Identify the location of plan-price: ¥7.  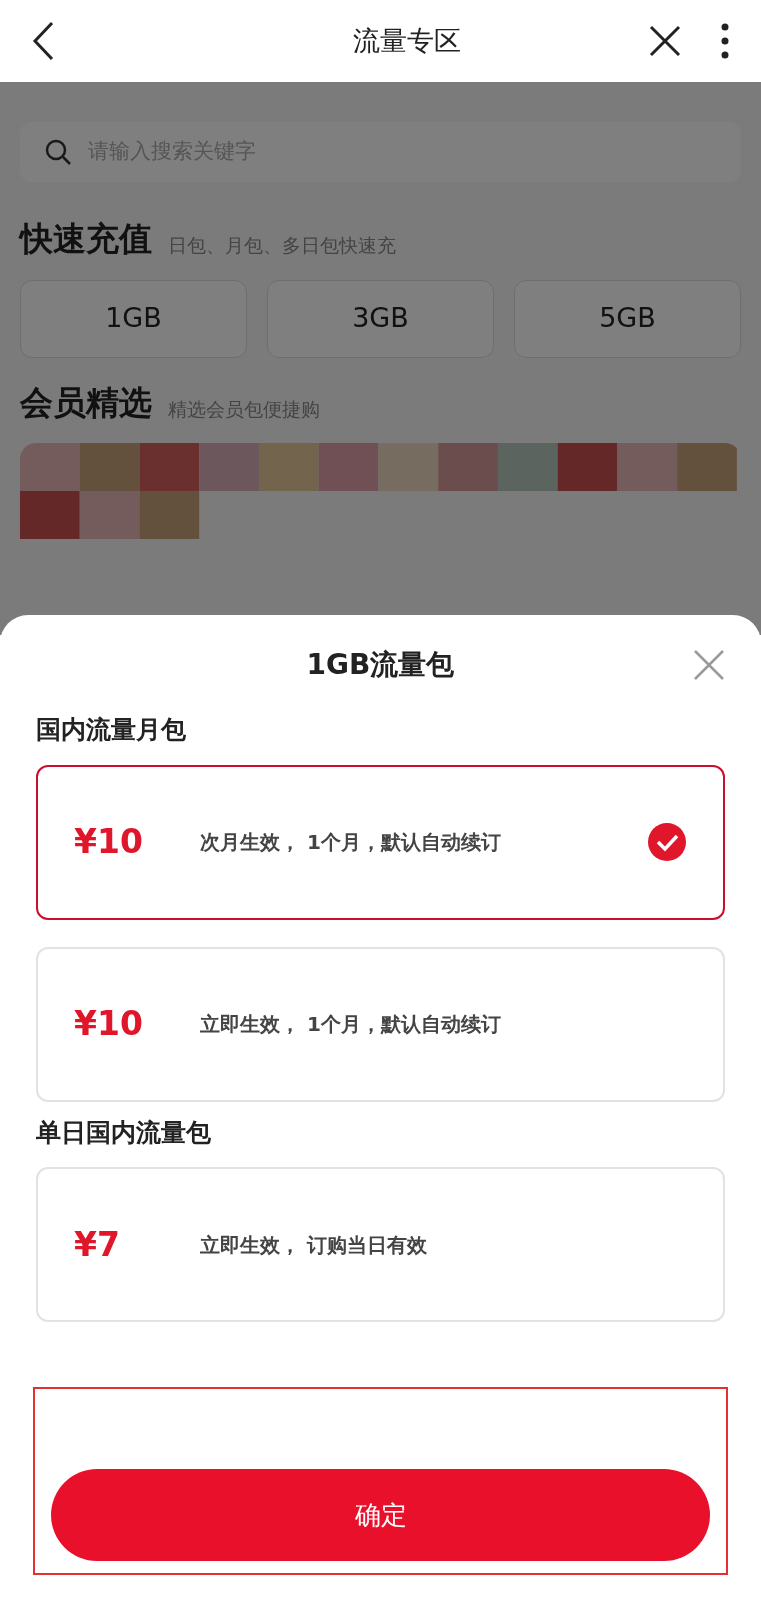
(97, 1244).